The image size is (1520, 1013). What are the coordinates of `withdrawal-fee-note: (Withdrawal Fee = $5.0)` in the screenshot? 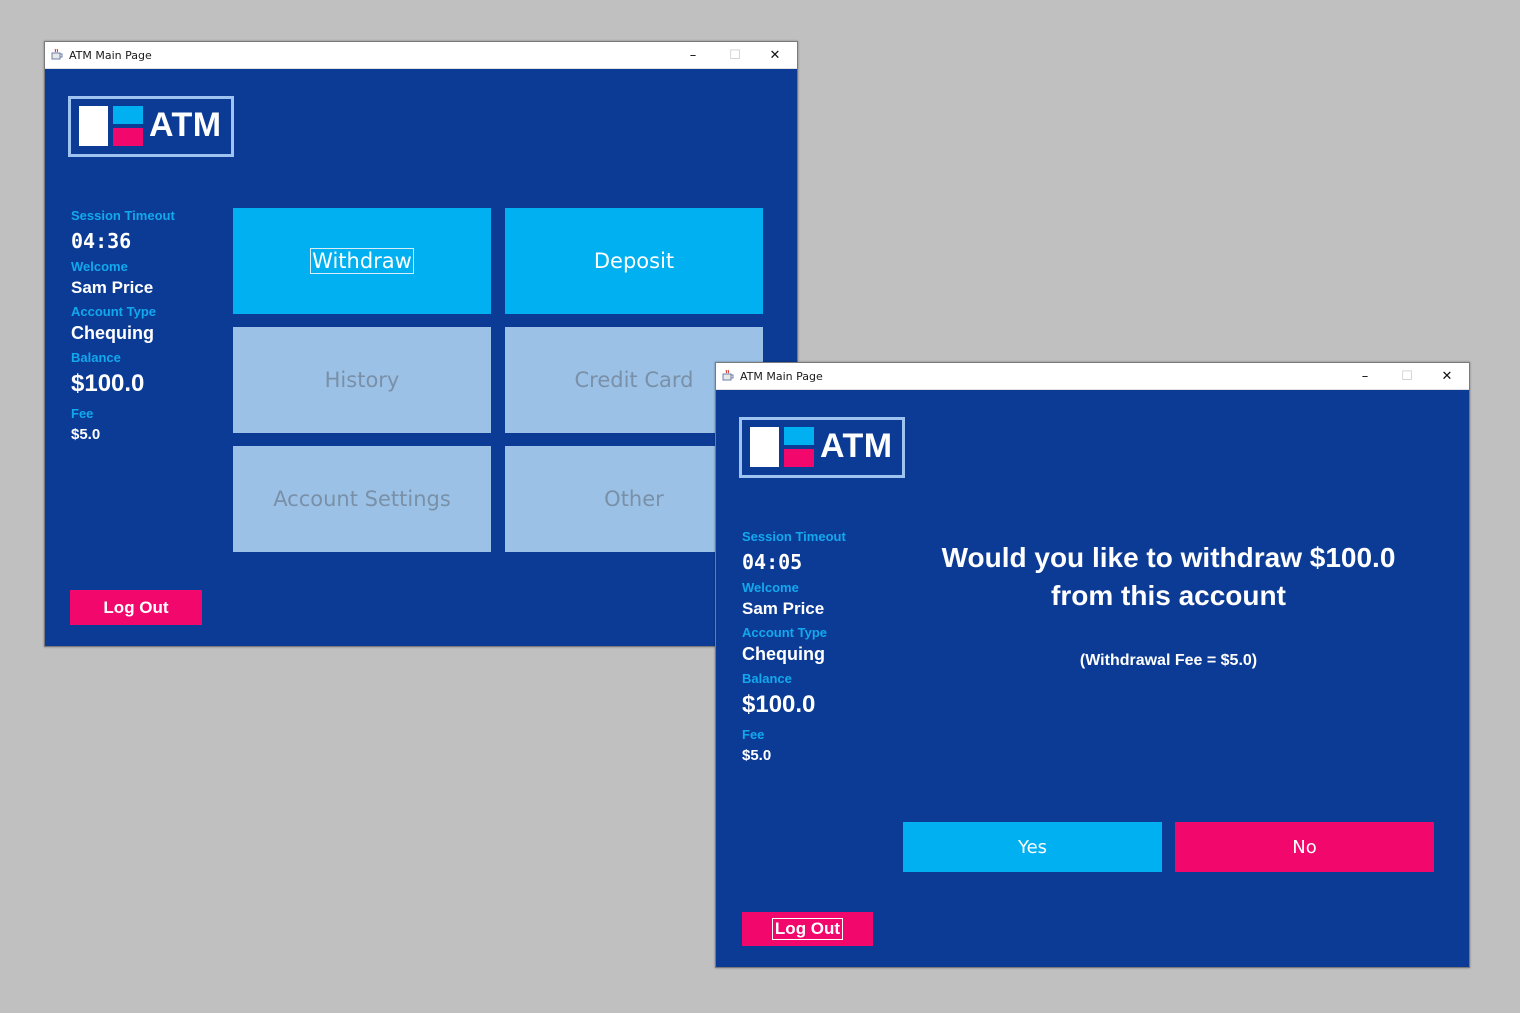 It's located at (1168, 660).